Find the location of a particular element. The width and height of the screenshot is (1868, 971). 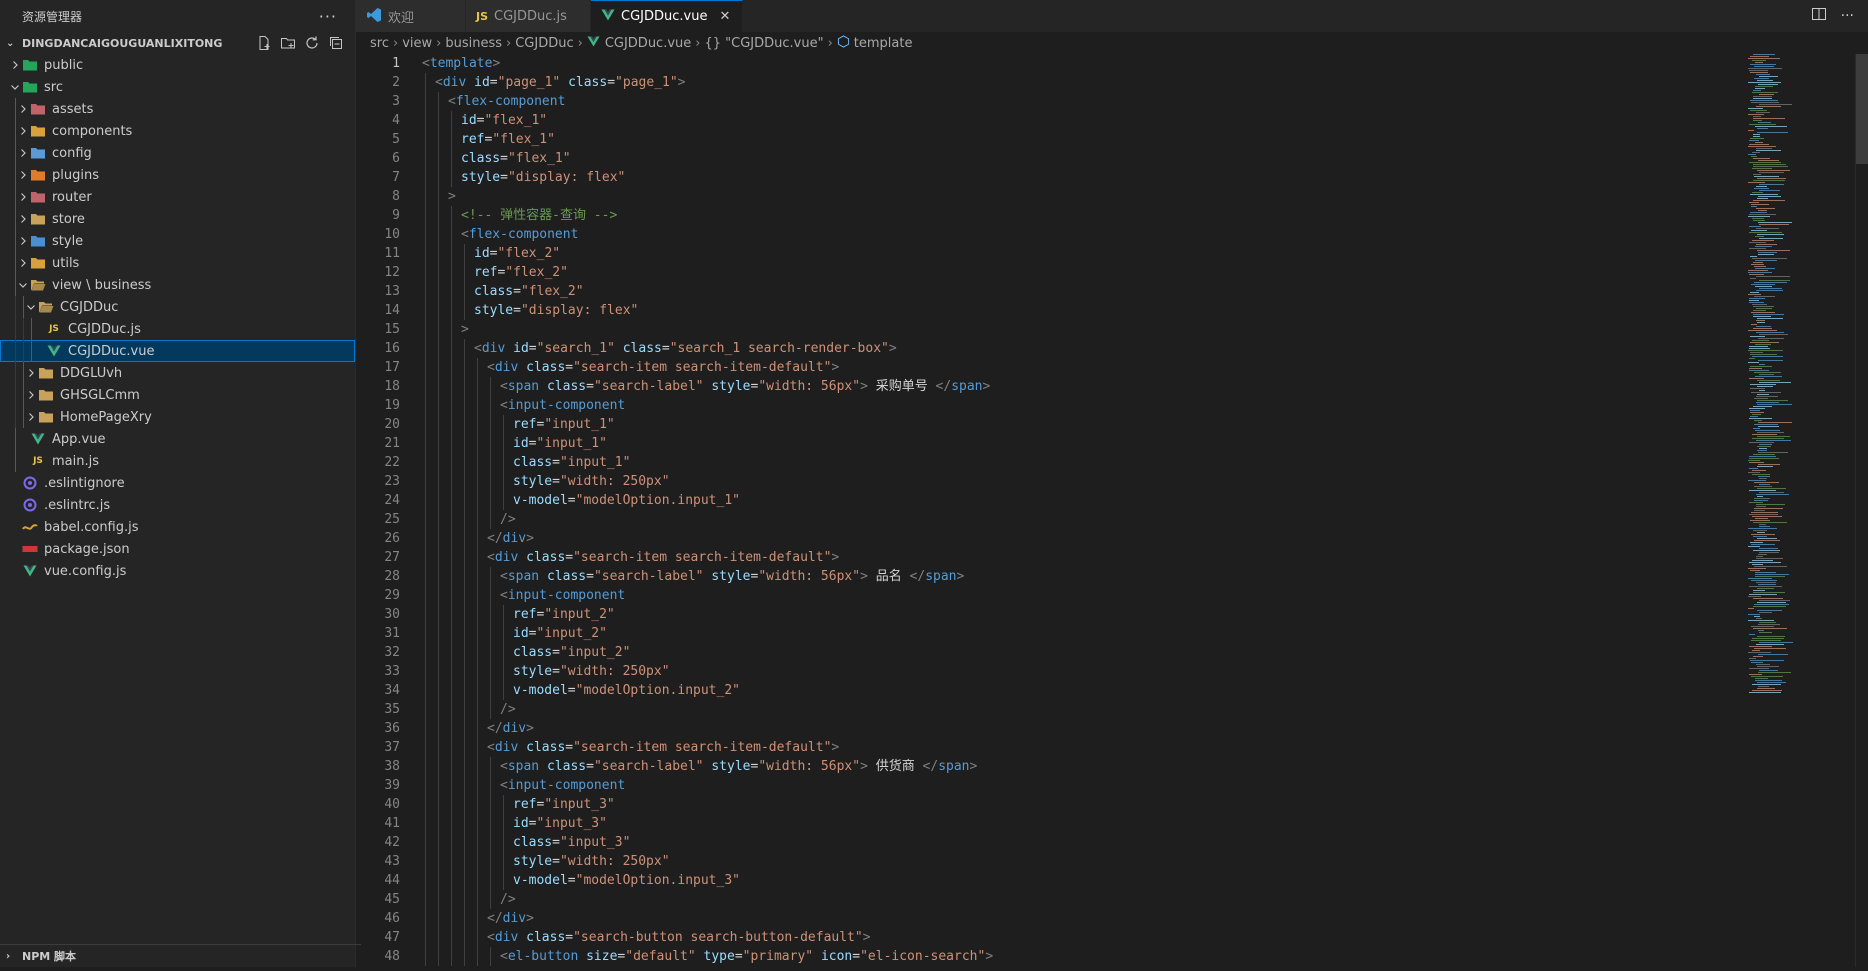

breadcrumb-item: CGJDDuc is located at coordinates (544, 43).